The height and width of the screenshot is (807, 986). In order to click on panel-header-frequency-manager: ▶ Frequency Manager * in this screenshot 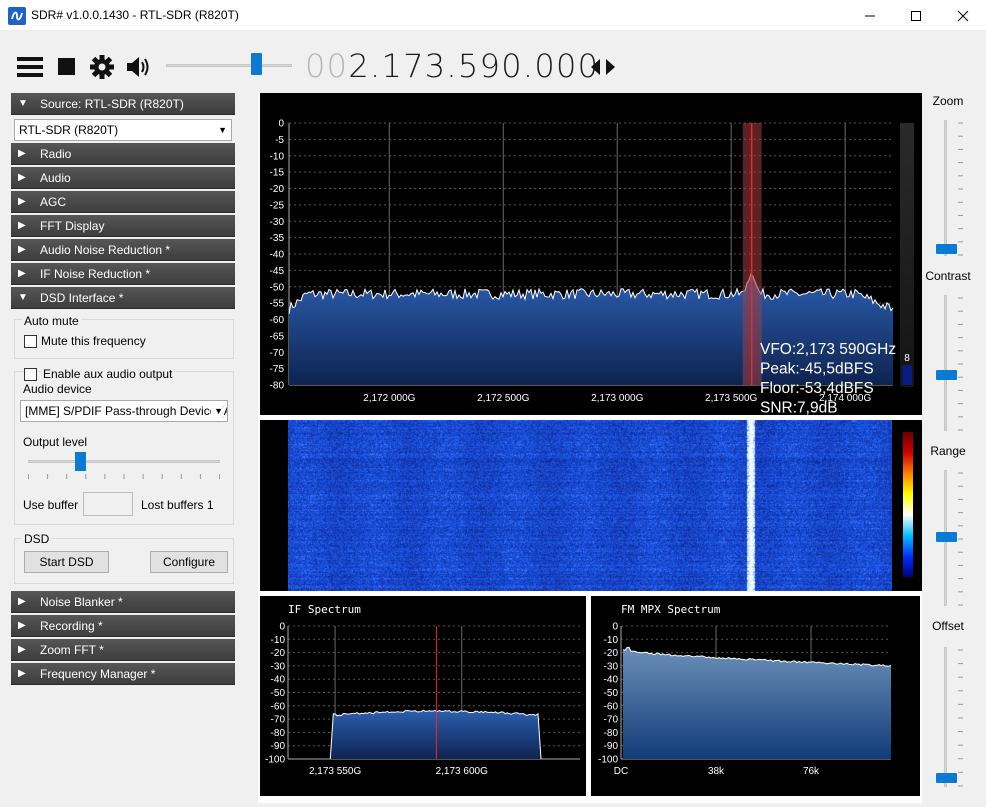, I will do `click(123, 674)`.